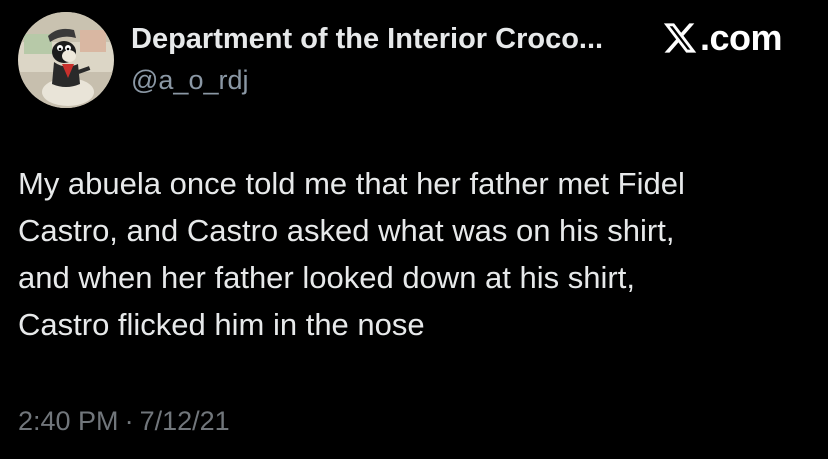  I want to click on x-brand-link: .com, so click(722, 38).